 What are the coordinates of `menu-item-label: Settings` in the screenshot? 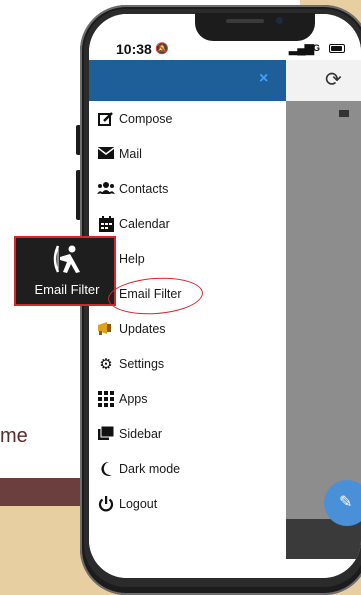 It's located at (142, 364).